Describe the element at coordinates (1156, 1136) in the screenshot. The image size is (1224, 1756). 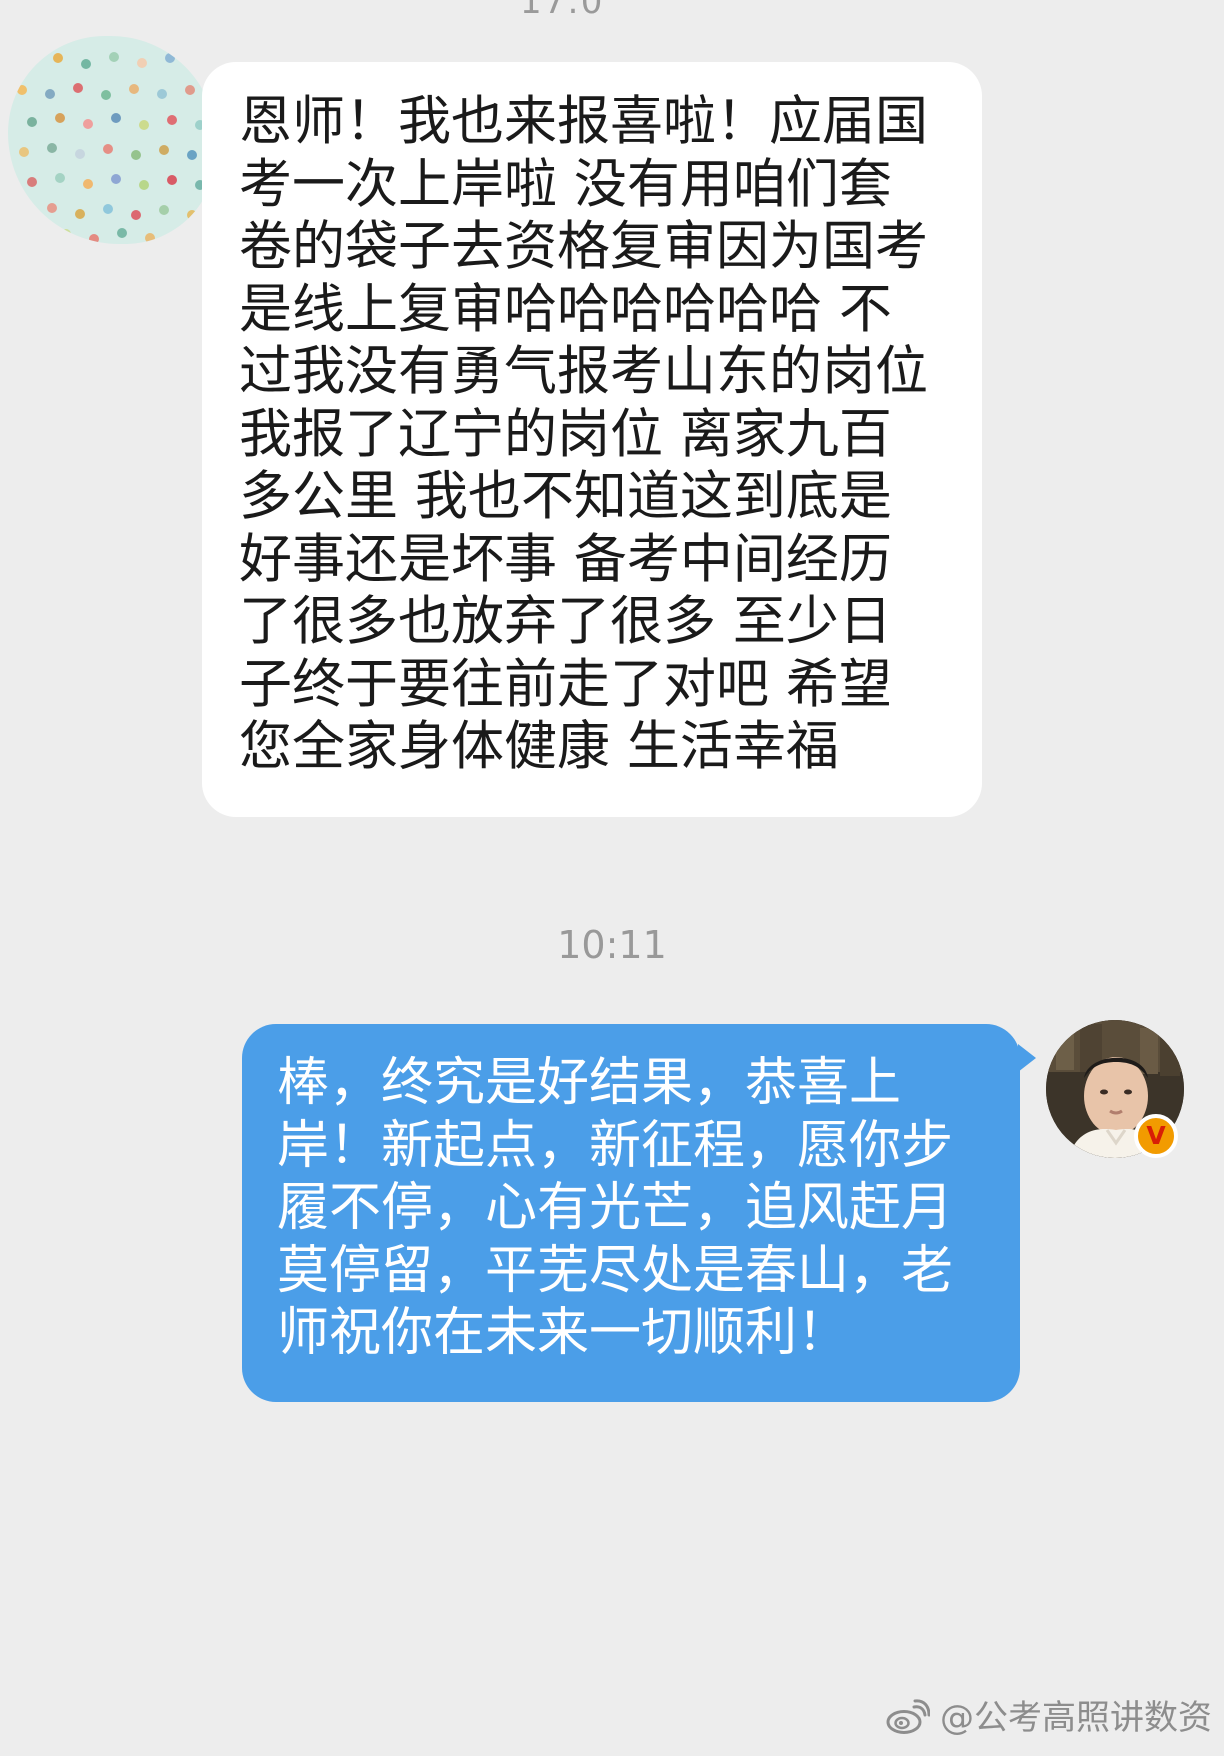
I see `verified-badge-icon: V` at that location.